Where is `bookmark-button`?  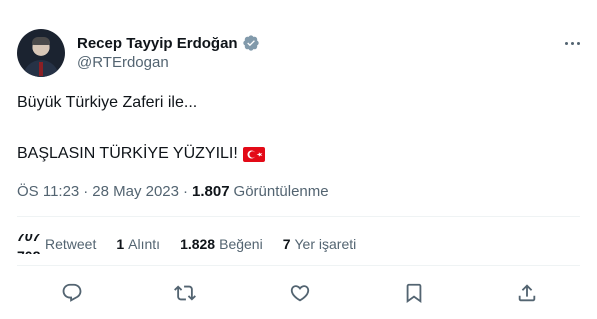 bookmark-button is located at coordinates (414, 293).